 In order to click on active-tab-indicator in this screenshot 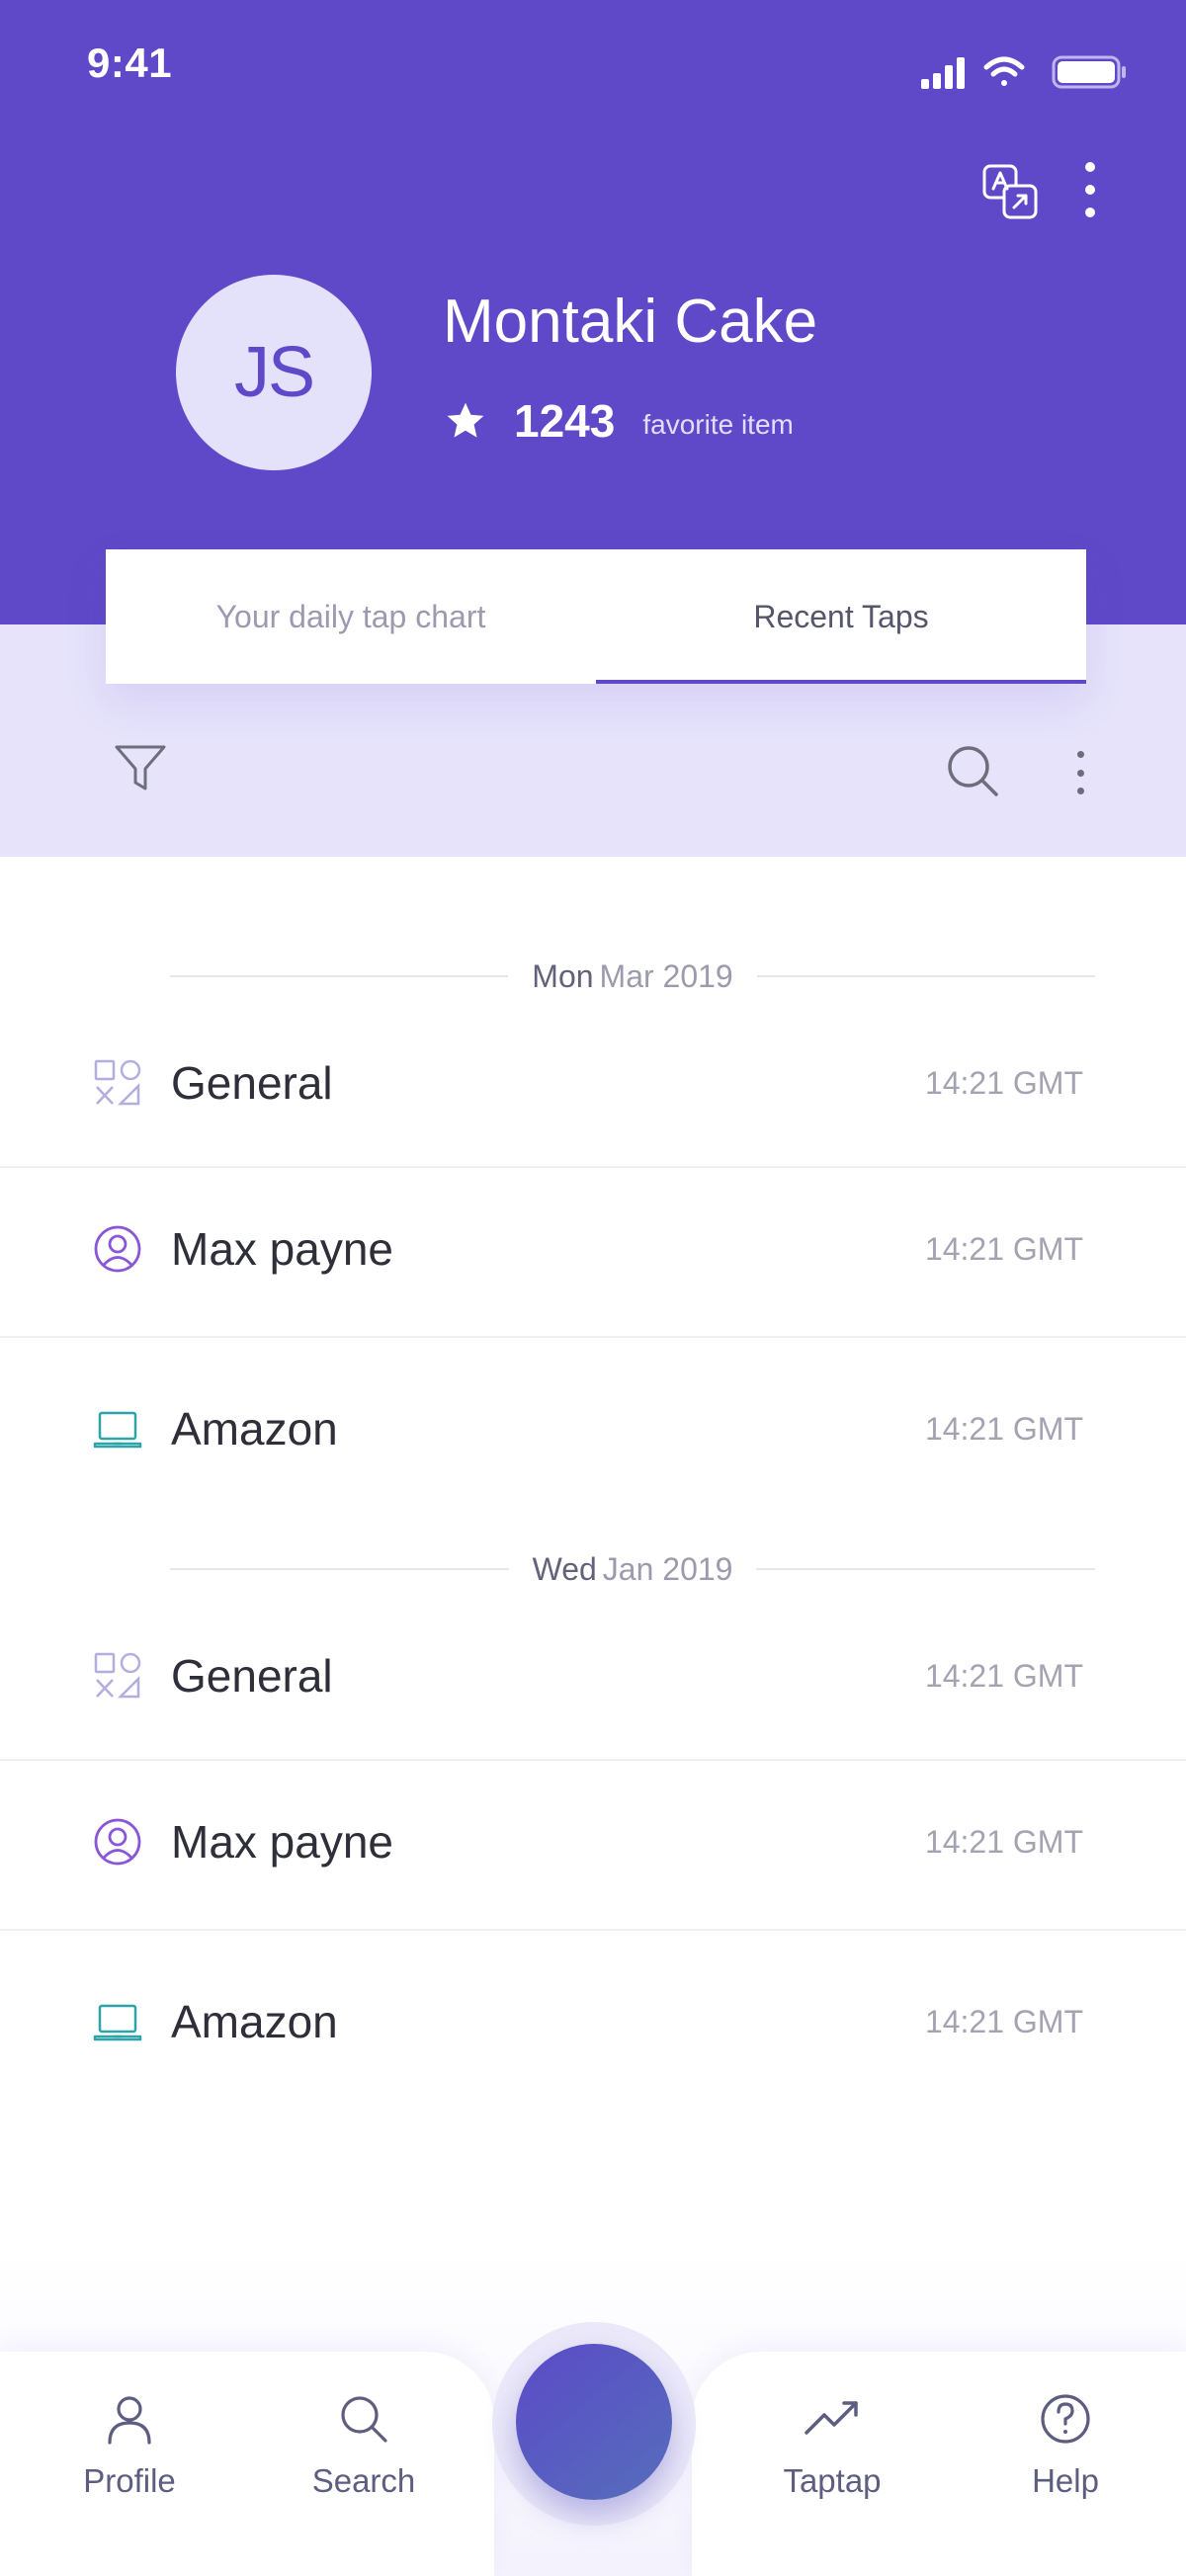, I will do `click(841, 682)`.